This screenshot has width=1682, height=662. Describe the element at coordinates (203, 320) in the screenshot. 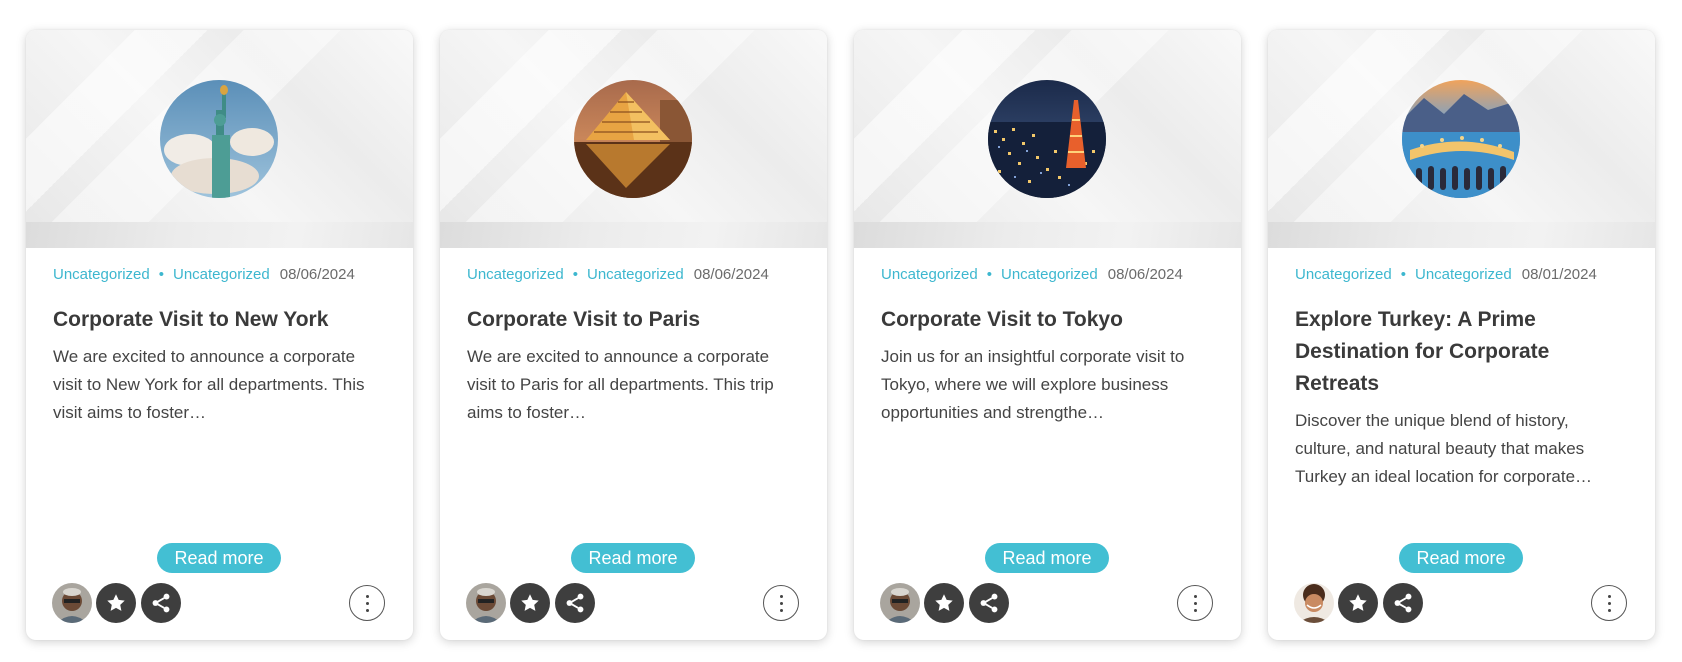

I see `post-title: Corporate Visit to New York` at that location.